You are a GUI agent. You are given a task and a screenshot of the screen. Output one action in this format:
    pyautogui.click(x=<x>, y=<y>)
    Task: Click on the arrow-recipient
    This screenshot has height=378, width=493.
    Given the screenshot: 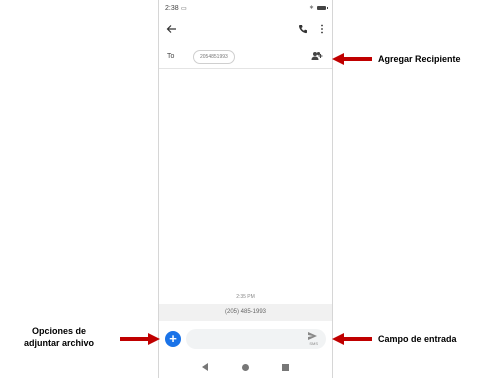 What is the action you would take?
    pyautogui.click(x=352, y=59)
    